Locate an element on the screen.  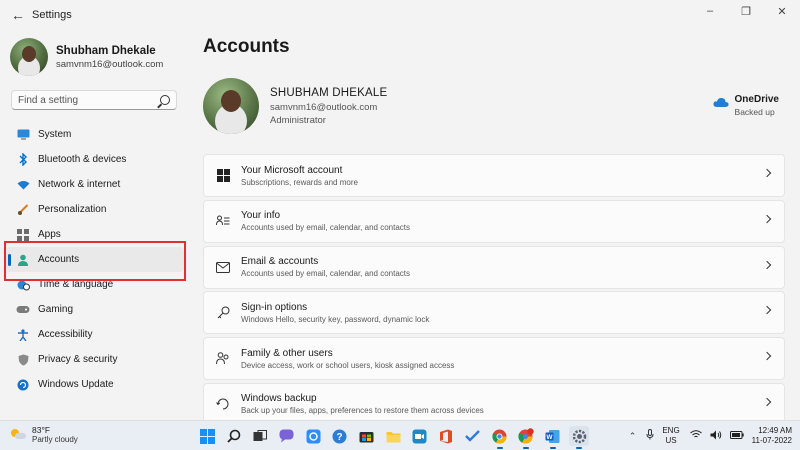
sidebar-item-personalization: Personalization is located at coordinates (95, 209).